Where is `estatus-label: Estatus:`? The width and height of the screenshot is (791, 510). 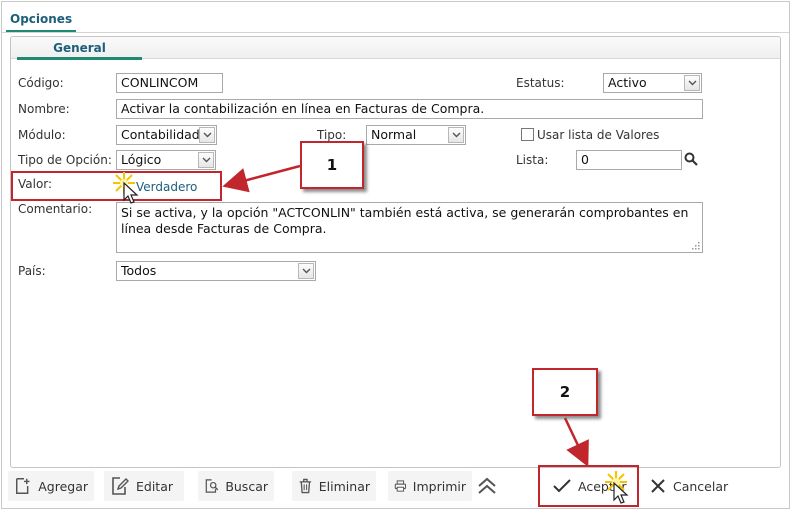 estatus-label: Estatus: is located at coordinates (540, 83).